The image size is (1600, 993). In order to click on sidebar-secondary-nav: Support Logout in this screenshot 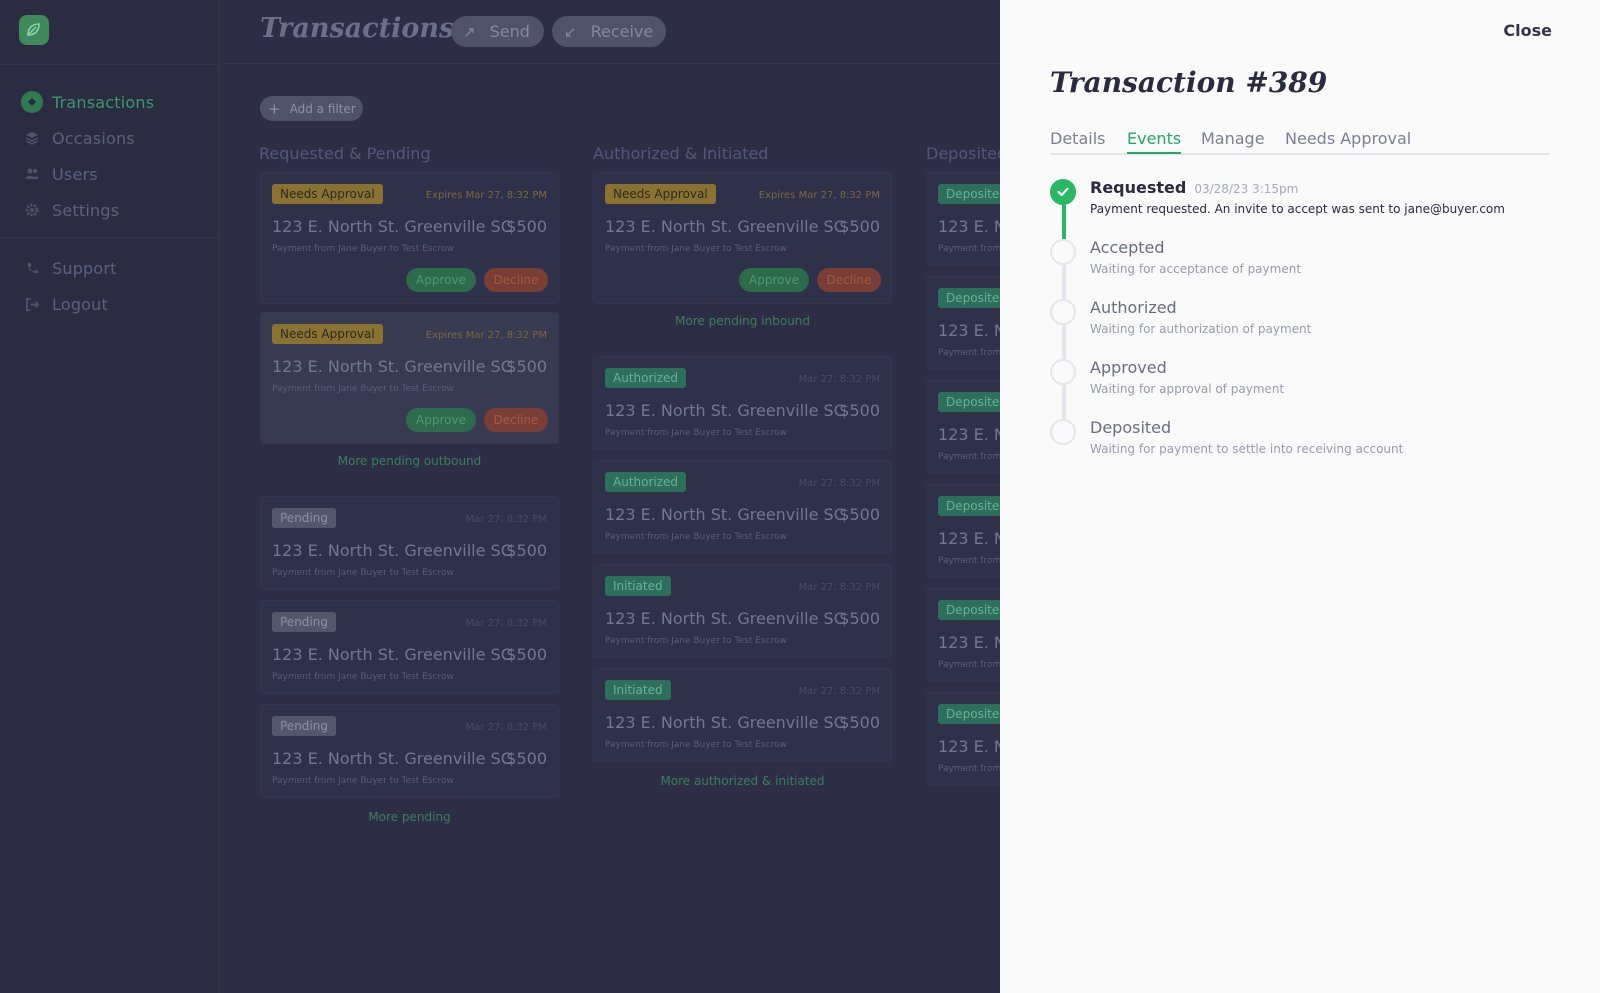, I will do `click(68, 286)`.